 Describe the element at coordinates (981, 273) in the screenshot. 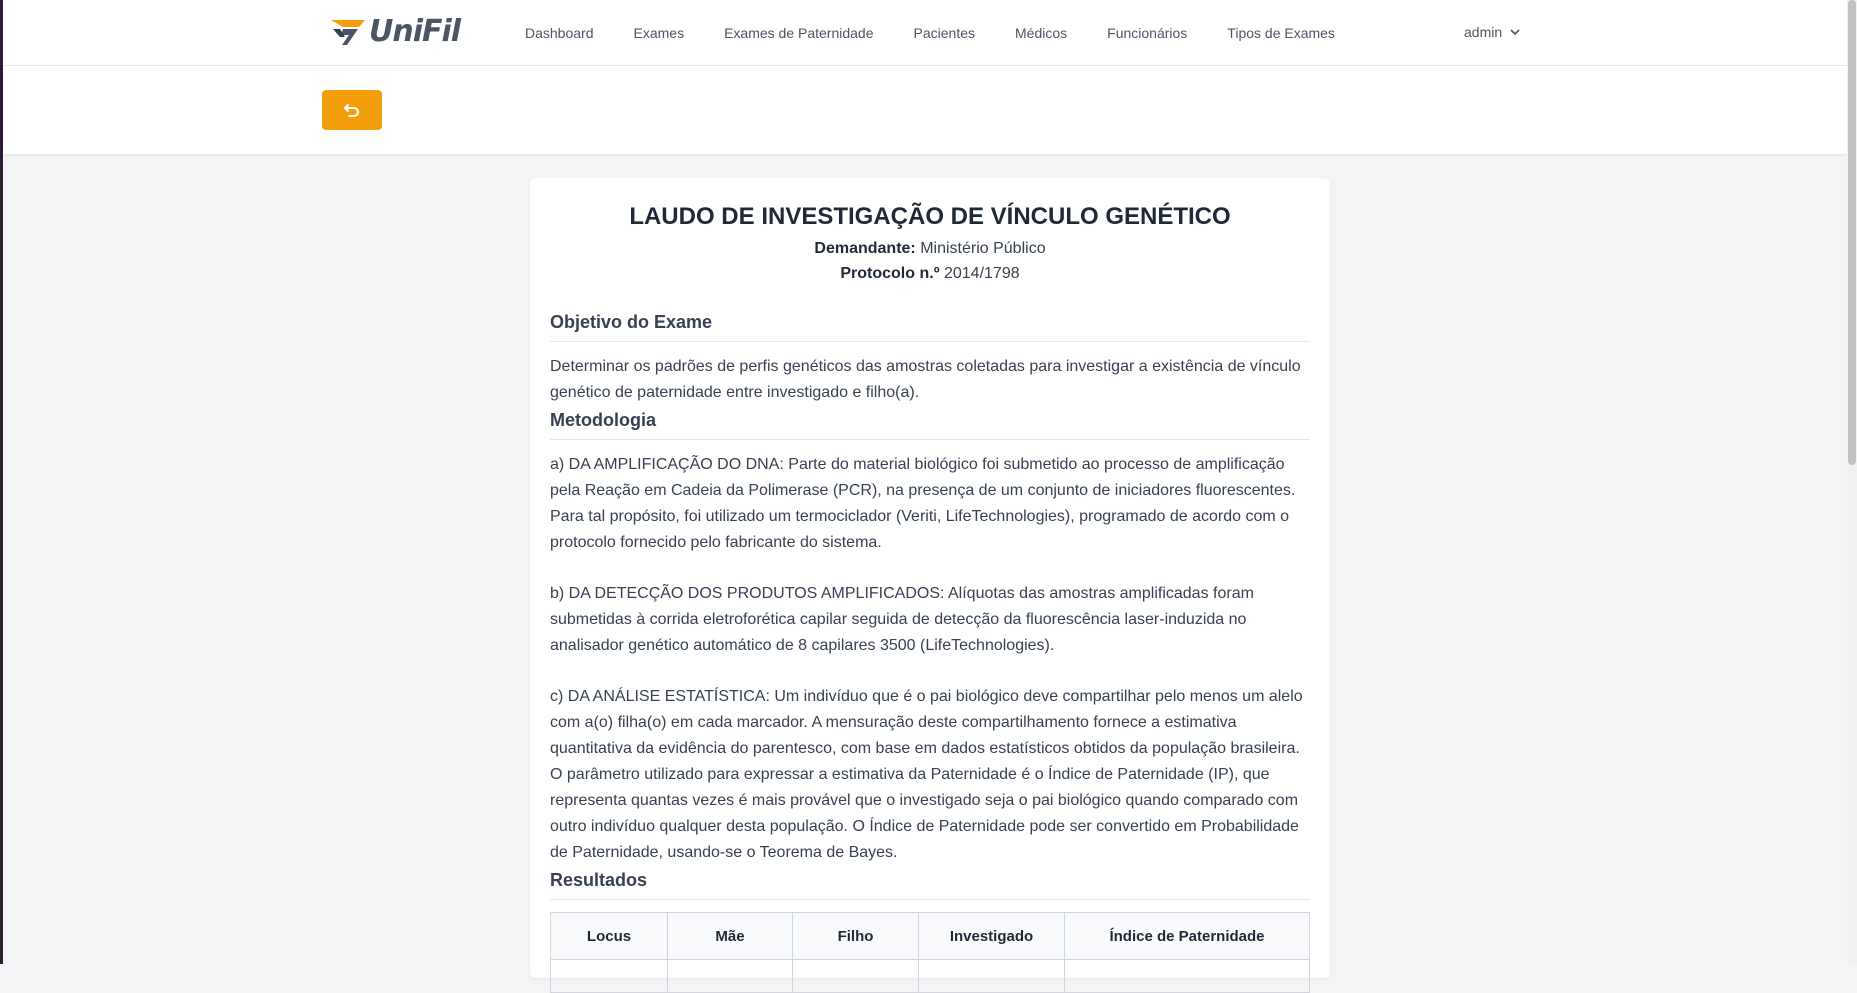

I see `protocolo-value: 2014/1798` at that location.